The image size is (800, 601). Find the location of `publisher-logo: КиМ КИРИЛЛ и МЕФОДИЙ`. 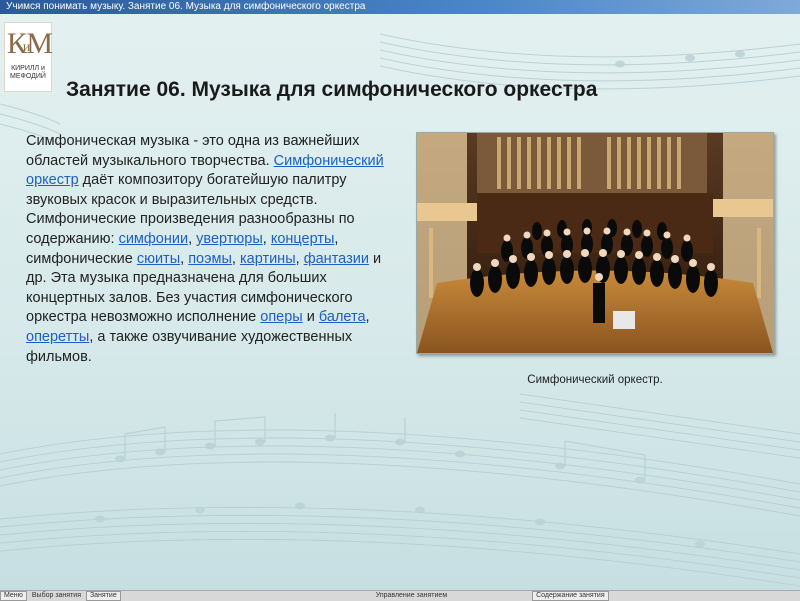

publisher-logo: КиМ КИРИЛЛ и МЕФОДИЙ is located at coordinates (28, 57).